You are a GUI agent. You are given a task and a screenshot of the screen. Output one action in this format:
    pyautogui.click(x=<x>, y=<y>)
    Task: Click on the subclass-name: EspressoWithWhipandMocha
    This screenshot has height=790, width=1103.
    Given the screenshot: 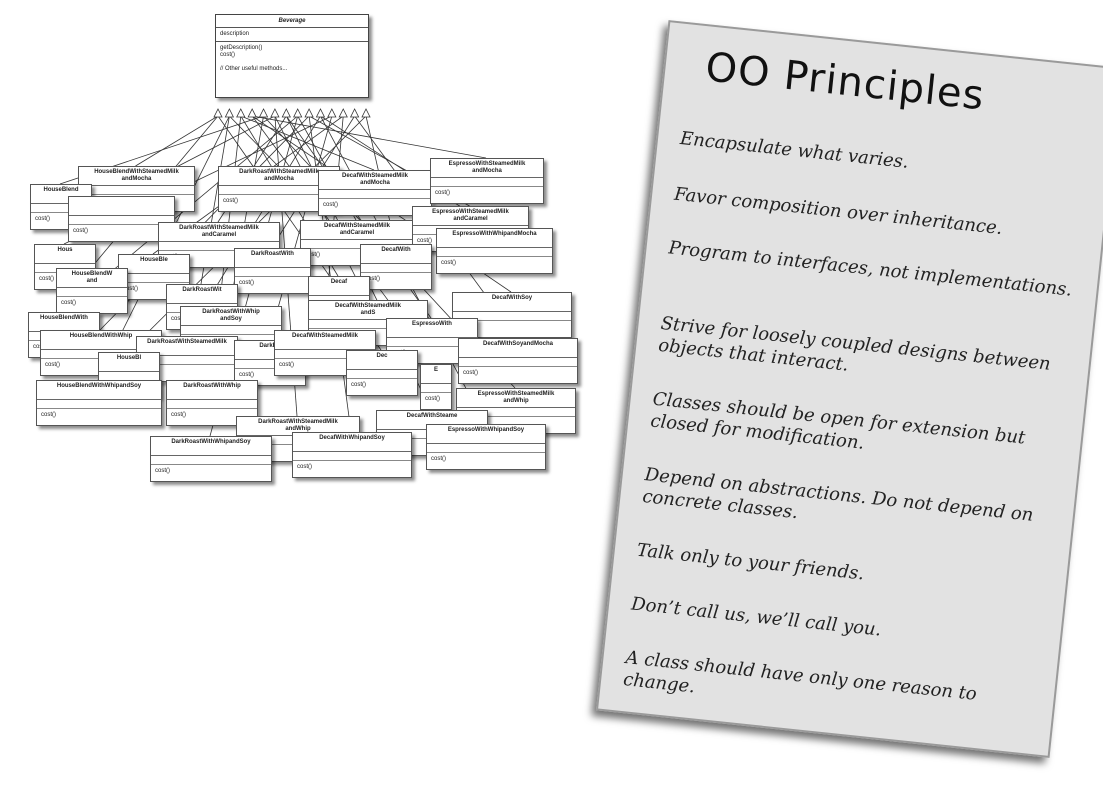 What is the action you would take?
    pyautogui.click(x=494, y=238)
    